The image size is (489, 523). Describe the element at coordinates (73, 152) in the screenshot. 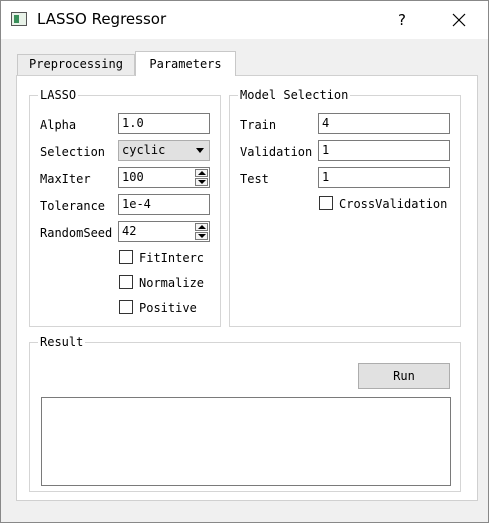

I see `selection-label: Selection` at that location.